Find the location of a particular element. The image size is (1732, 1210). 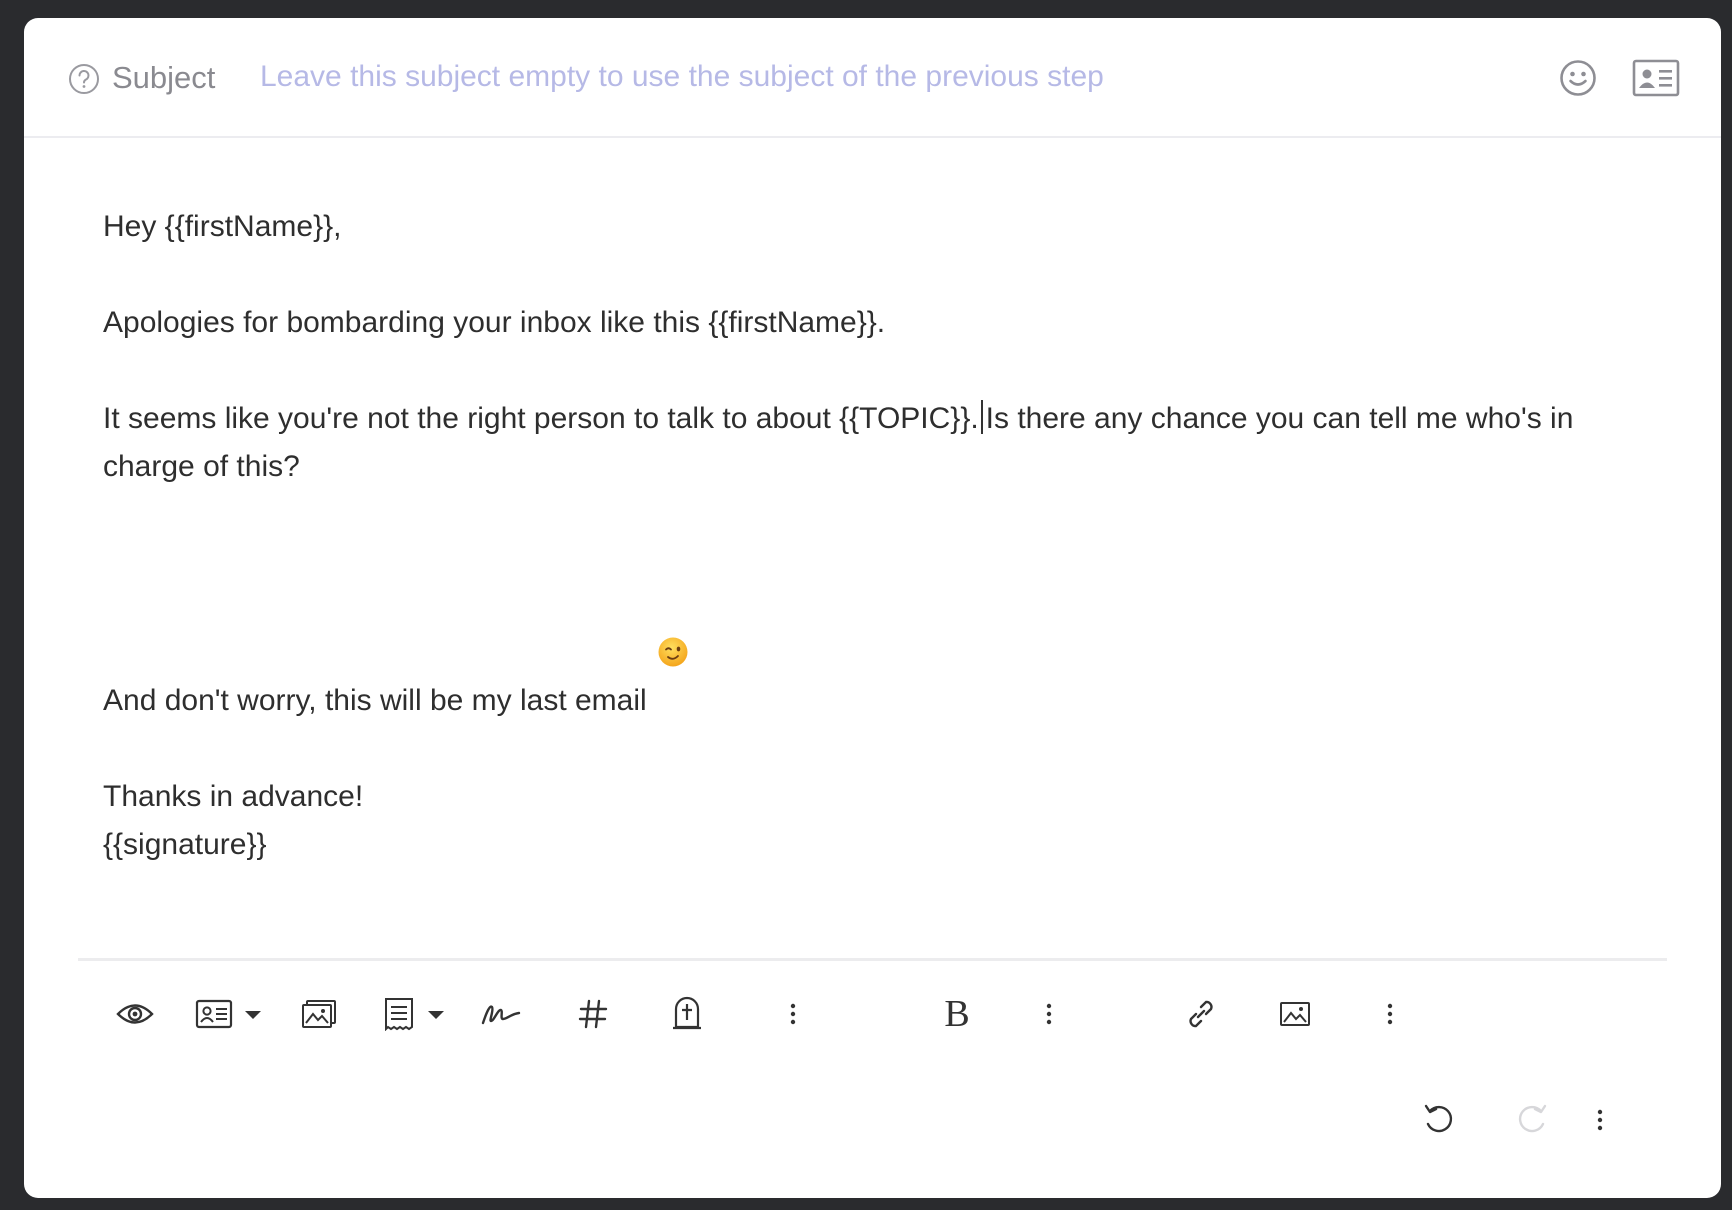

subject-label: Subject is located at coordinates (164, 77).